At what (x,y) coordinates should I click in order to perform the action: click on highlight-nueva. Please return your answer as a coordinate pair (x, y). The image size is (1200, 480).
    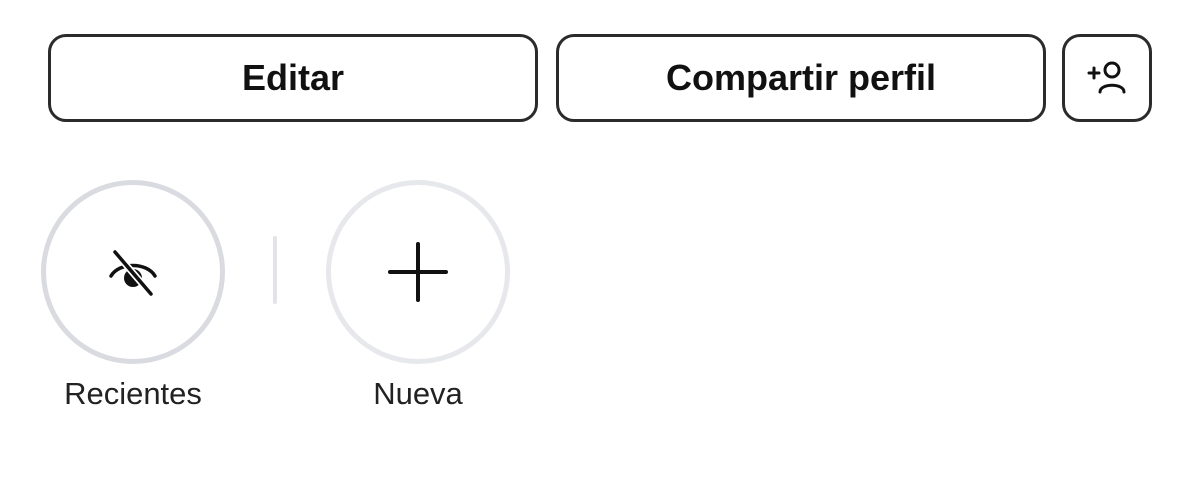
    Looking at the image, I should click on (418, 272).